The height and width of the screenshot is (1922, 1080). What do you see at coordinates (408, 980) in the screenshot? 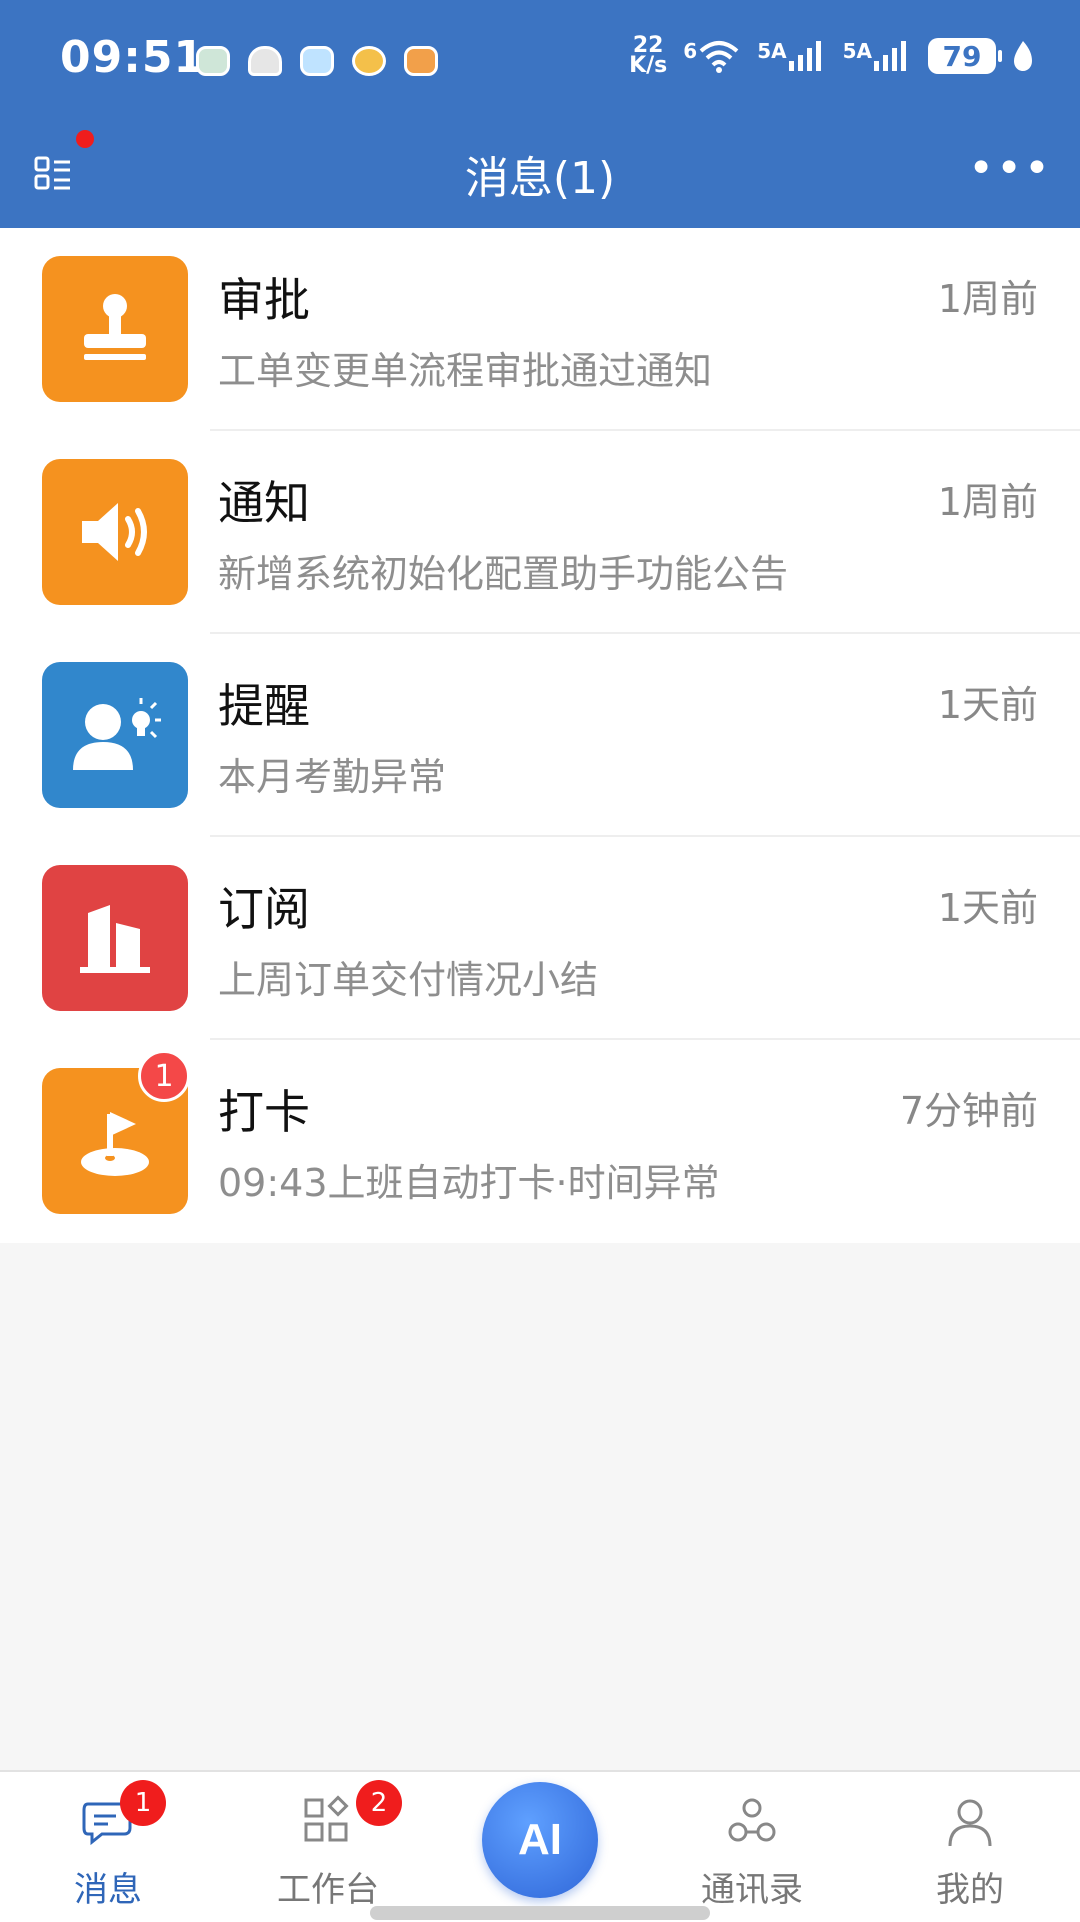
I see `item-subtitle: 上周订单交付情况小结` at bounding box center [408, 980].